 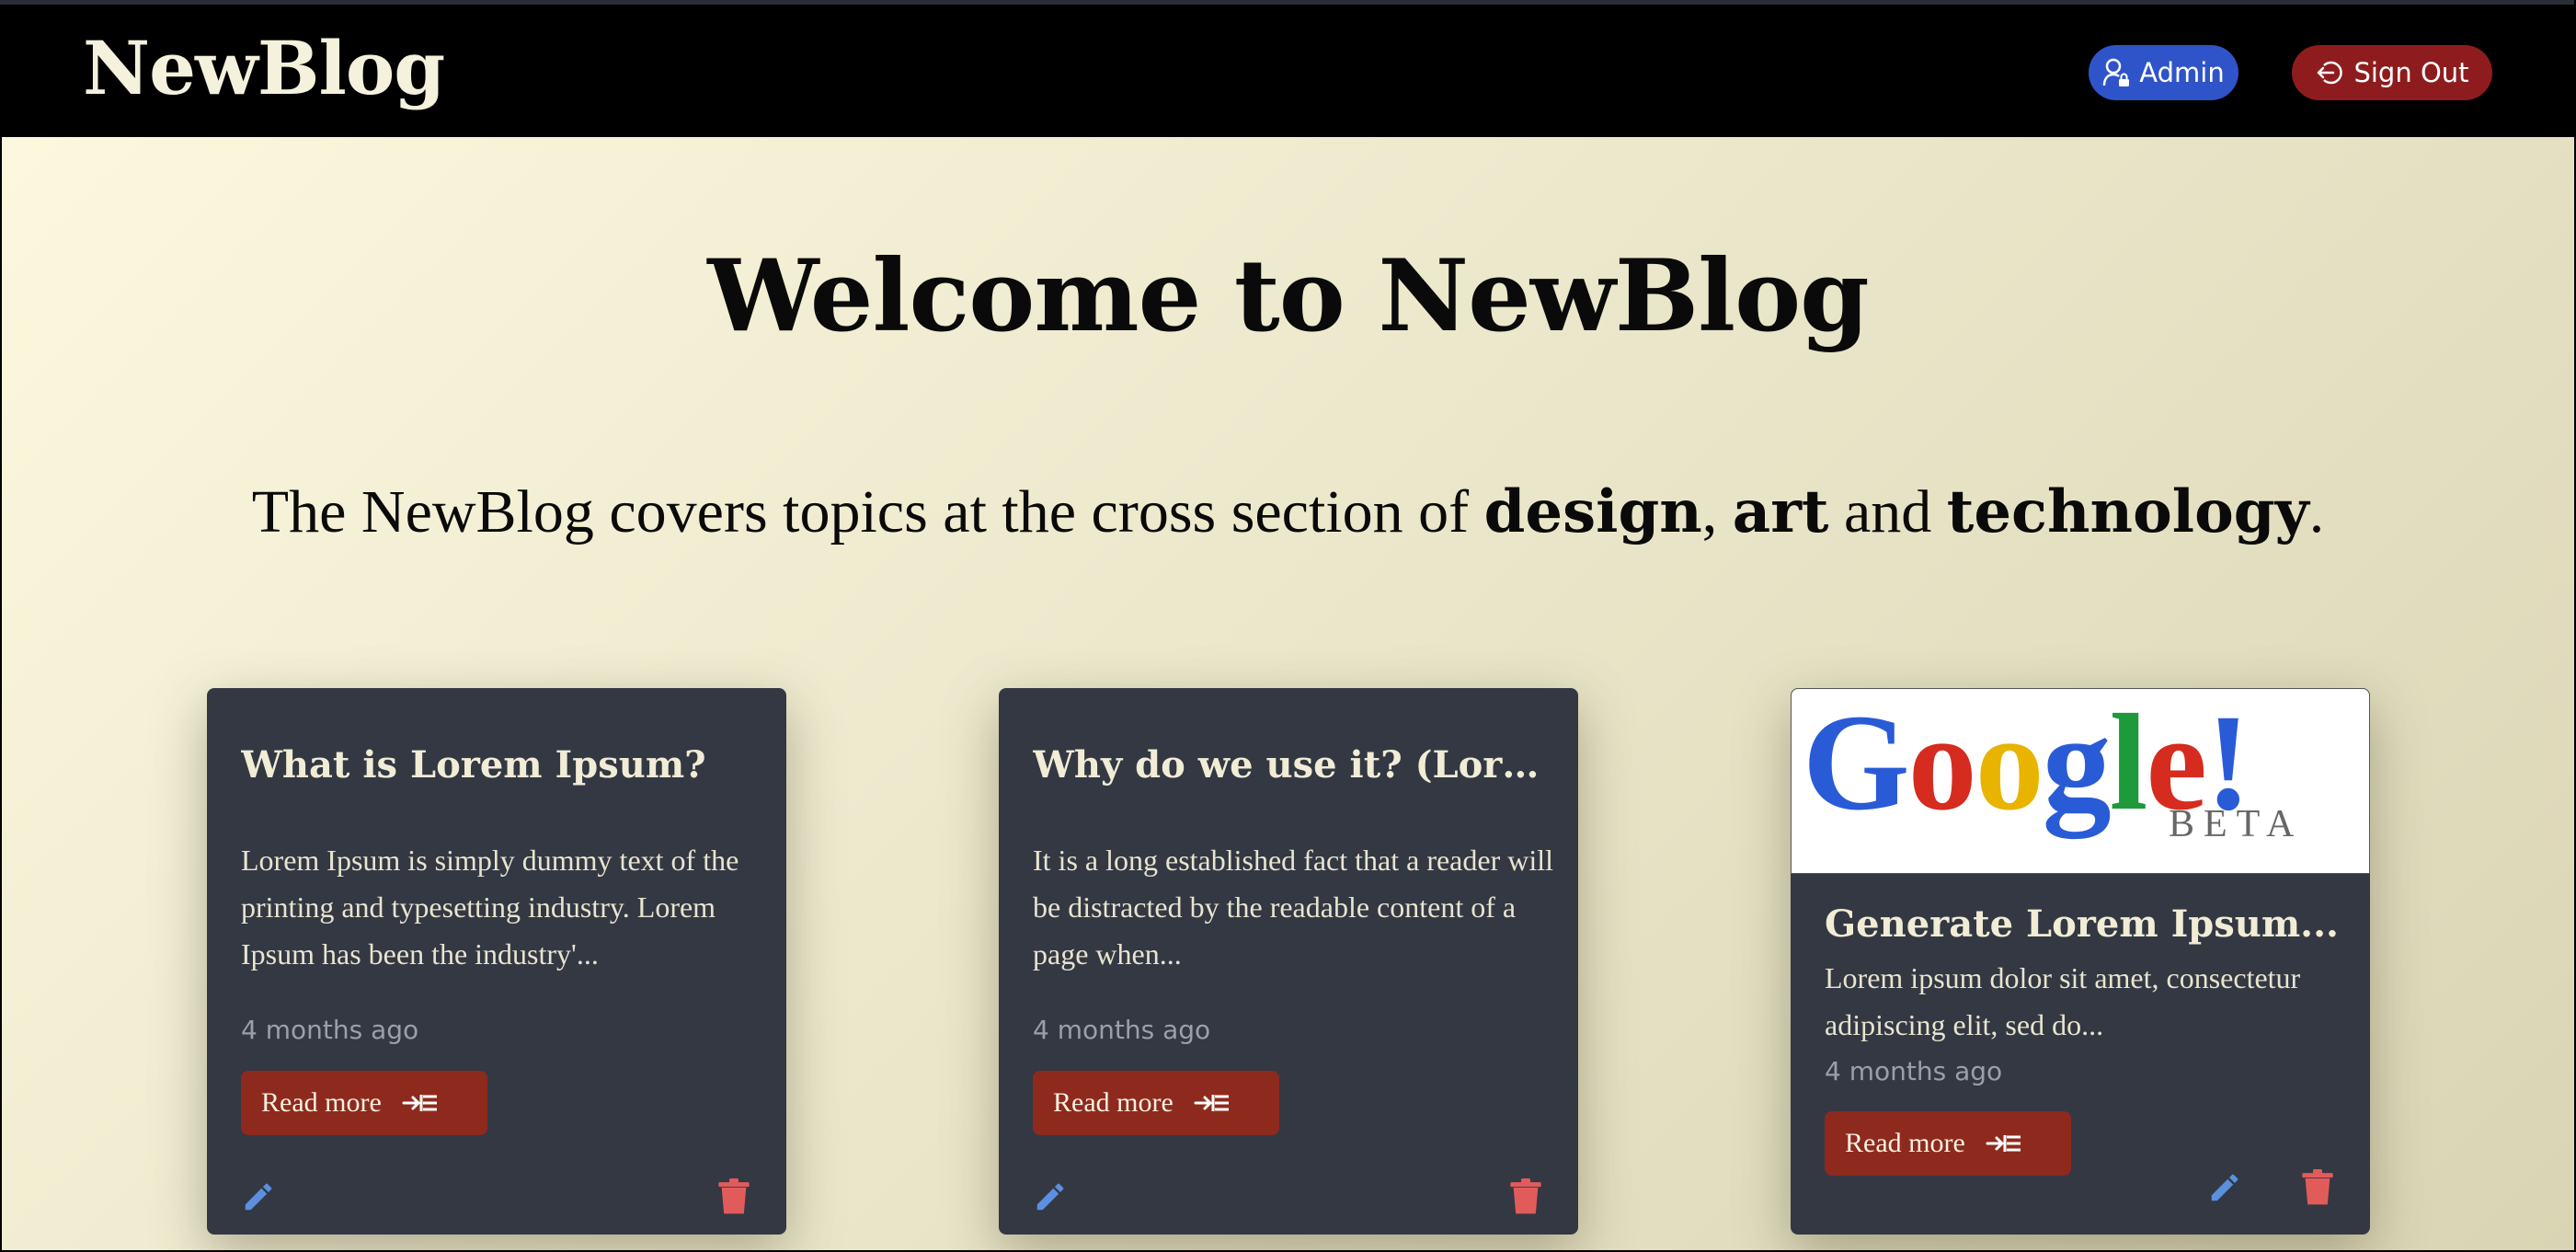 What do you see at coordinates (2317, 512) in the screenshot?
I see `hero-suffix: .` at bounding box center [2317, 512].